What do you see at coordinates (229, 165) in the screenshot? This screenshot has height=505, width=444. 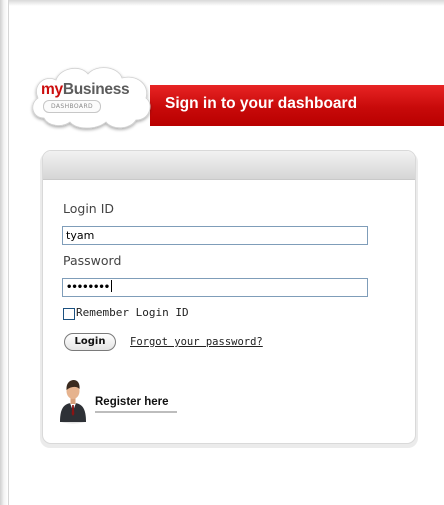 I see `panel-header-bar` at bounding box center [229, 165].